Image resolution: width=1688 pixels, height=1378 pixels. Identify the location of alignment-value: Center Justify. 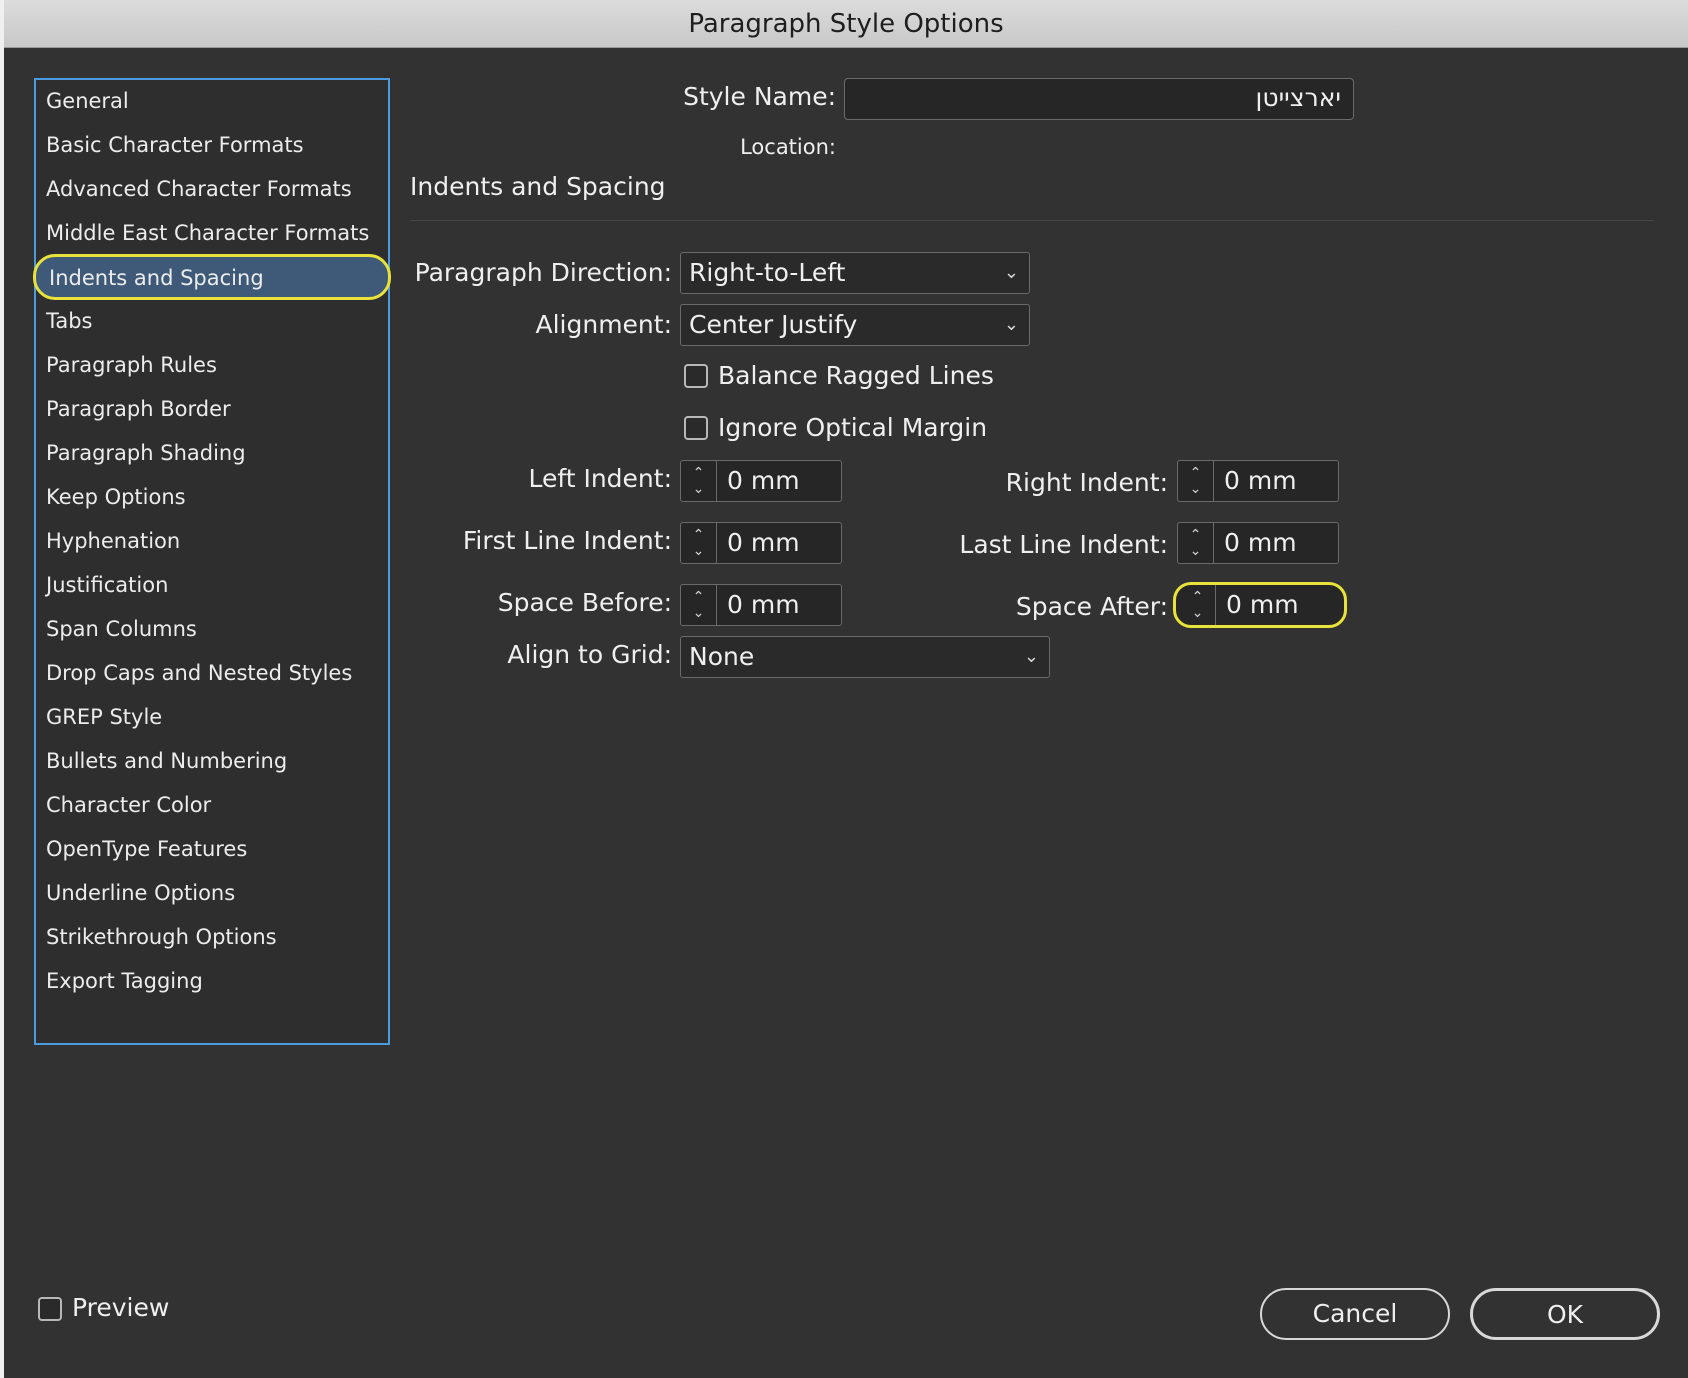
(773, 324).